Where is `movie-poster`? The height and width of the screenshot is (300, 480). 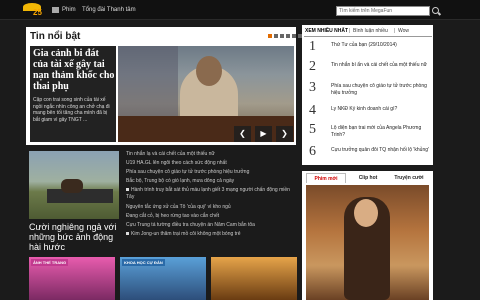 movie-poster is located at coordinates (367, 242).